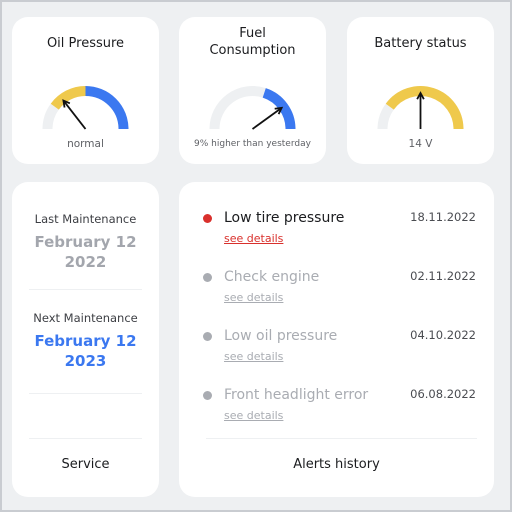 The width and height of the screenshot is (512, 512). Describe the element at coordinates (443, 335) in the screenshot. I see `alert-date: 04.10.2022` at that location.